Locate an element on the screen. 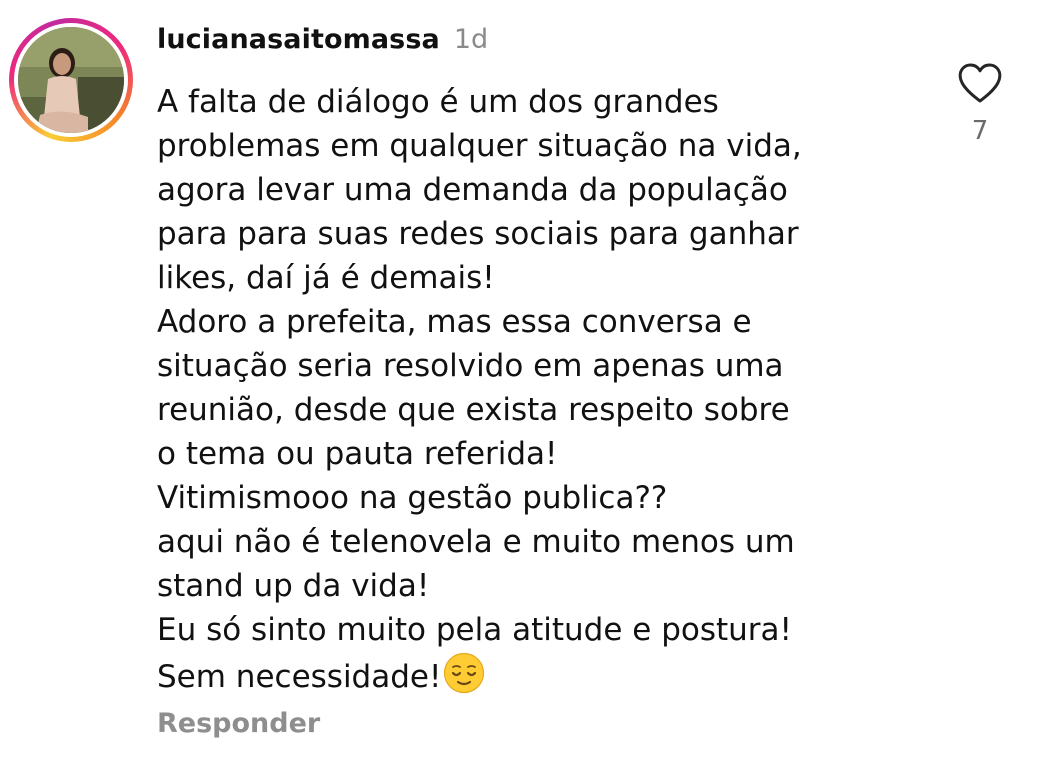  like-count: 7 is located at coordinates (980, 131).